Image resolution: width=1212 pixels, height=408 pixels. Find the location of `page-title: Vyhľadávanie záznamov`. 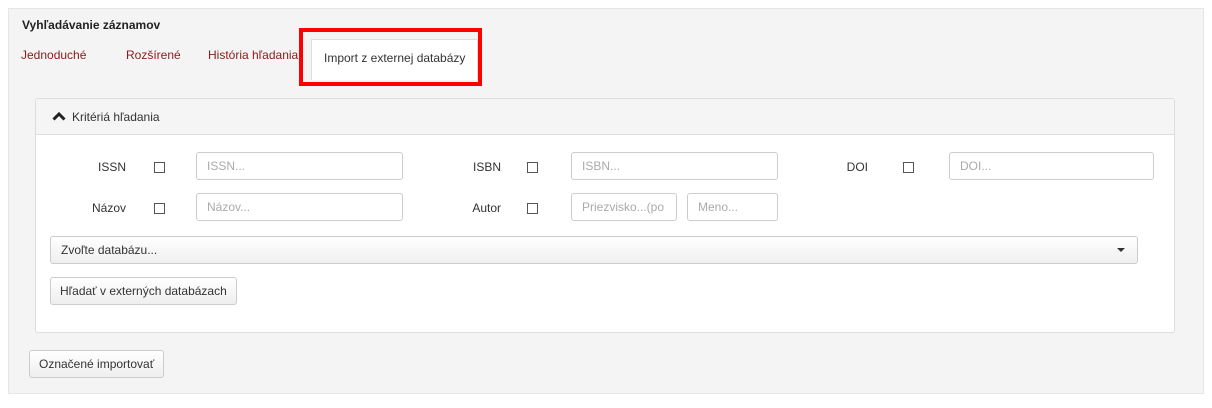

page-title: Vyhľadávanie záznamov is located at coordinates (91, 25).